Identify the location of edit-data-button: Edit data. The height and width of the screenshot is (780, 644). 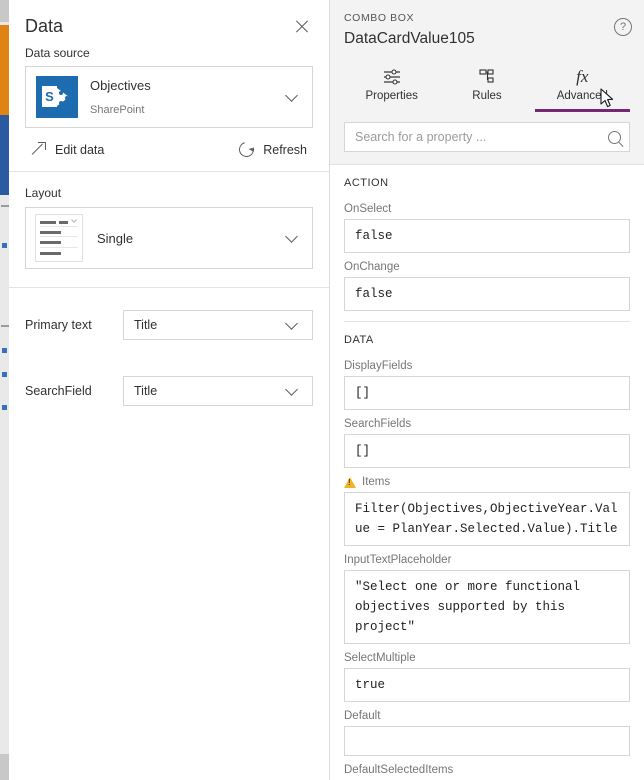
(67, 149).